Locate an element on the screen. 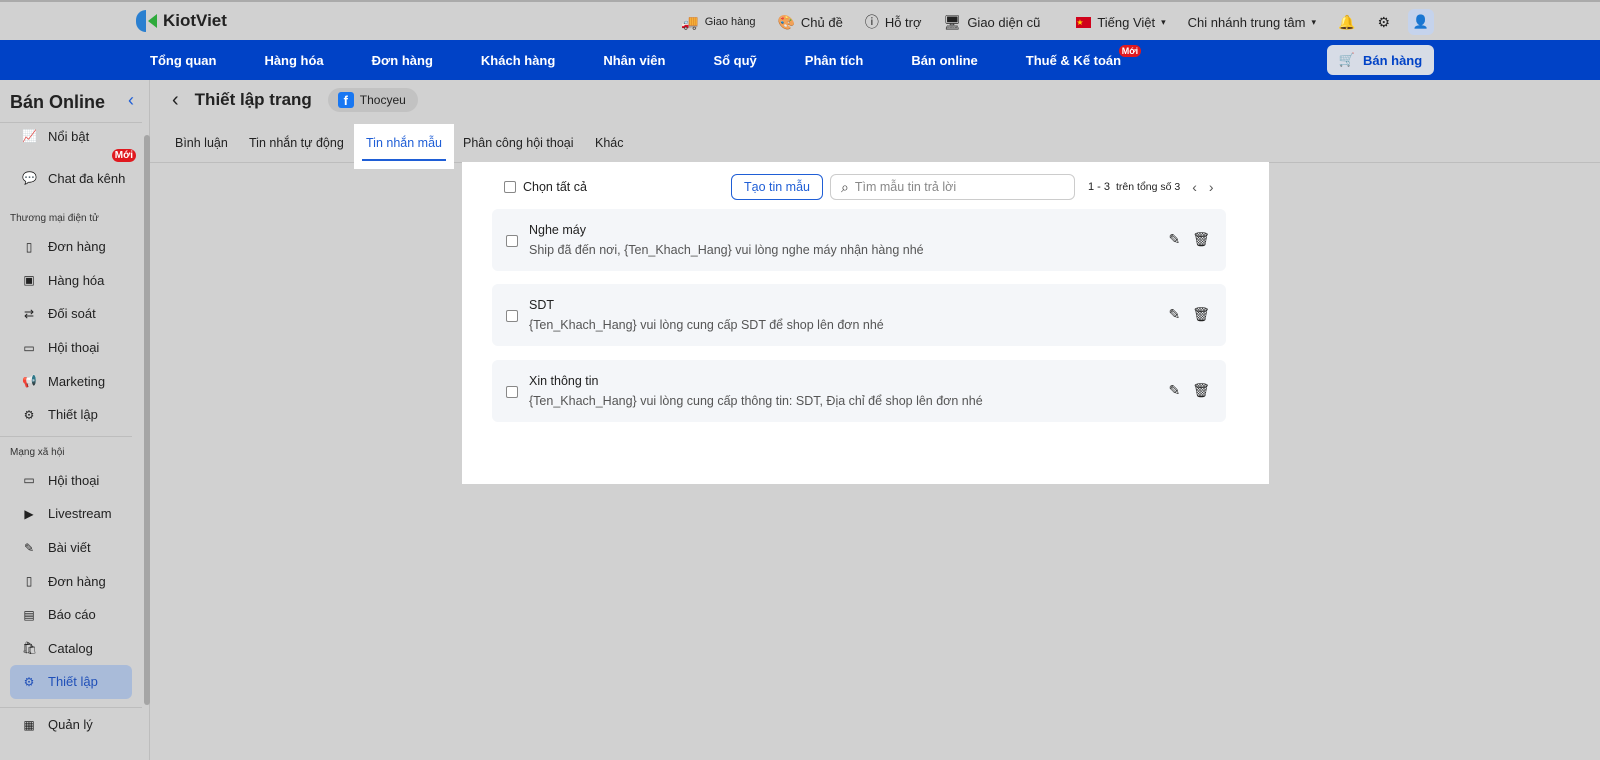 This screenshot has height=760, width=1600. nav-online-sales: Bán online is located at coordinates (944, 60).